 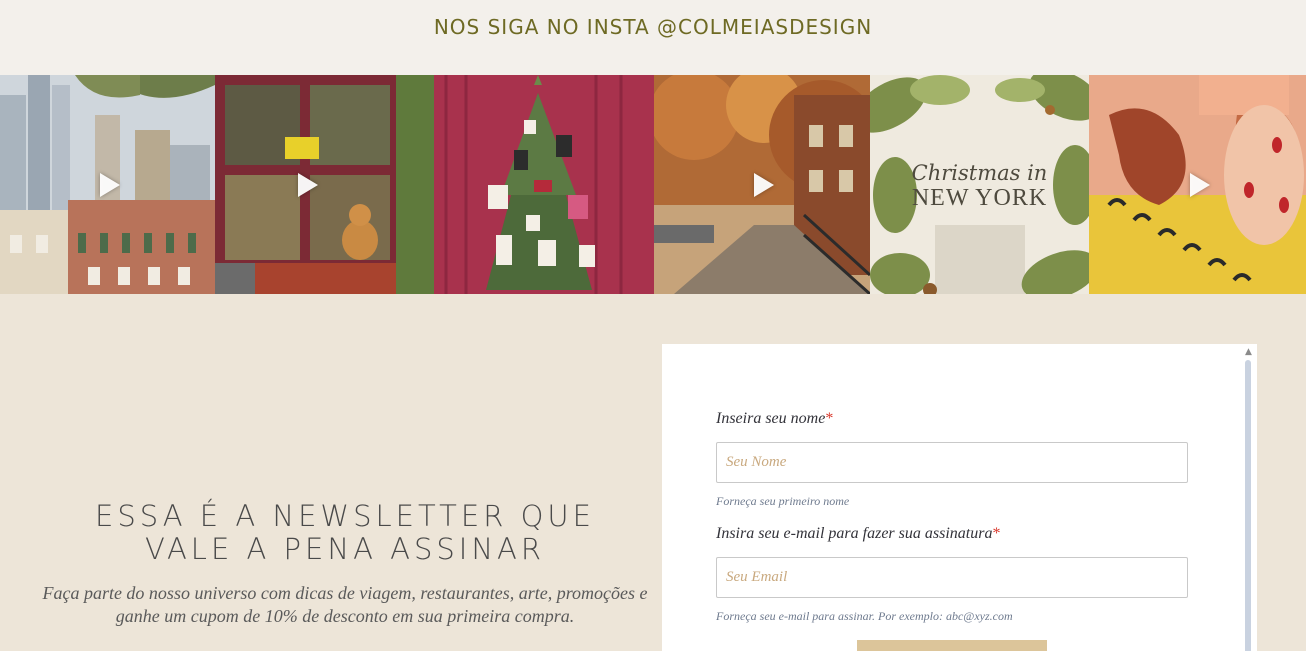 I want to click on email-input, so click(x=952, y=577).